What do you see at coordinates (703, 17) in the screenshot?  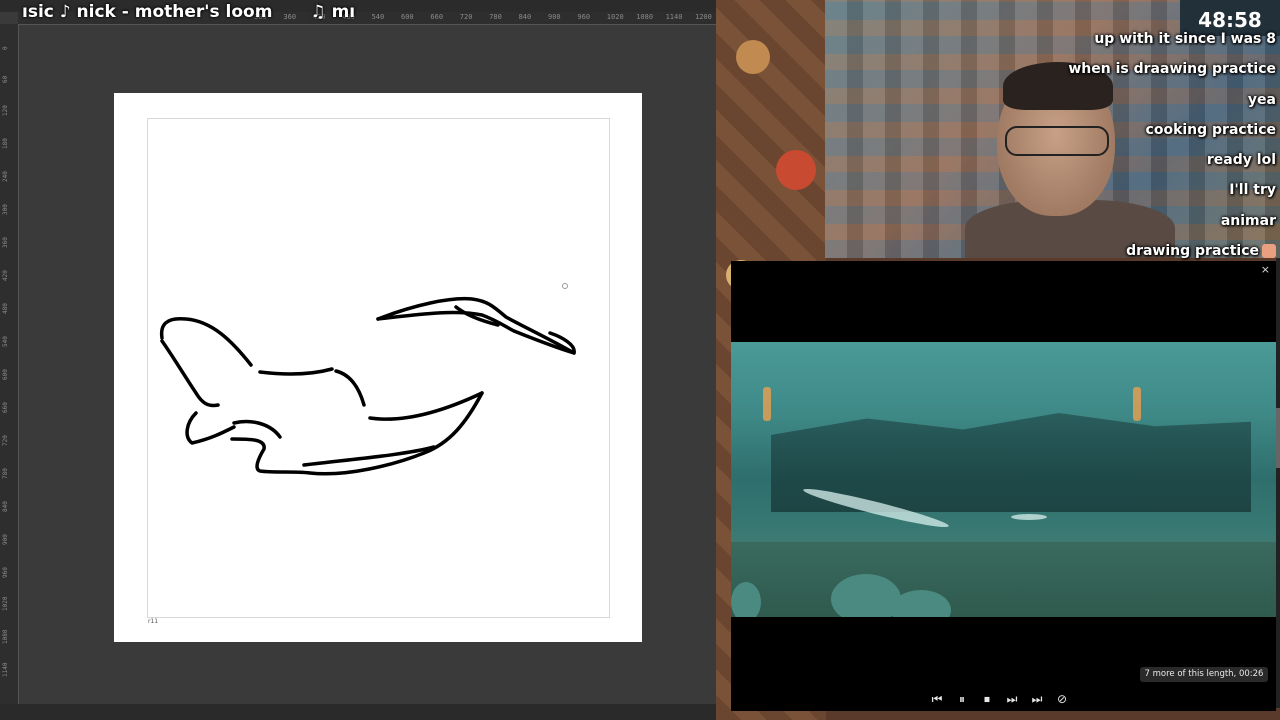 I see `ruler-tick-label: 1200` at bounding box center [703, 17].